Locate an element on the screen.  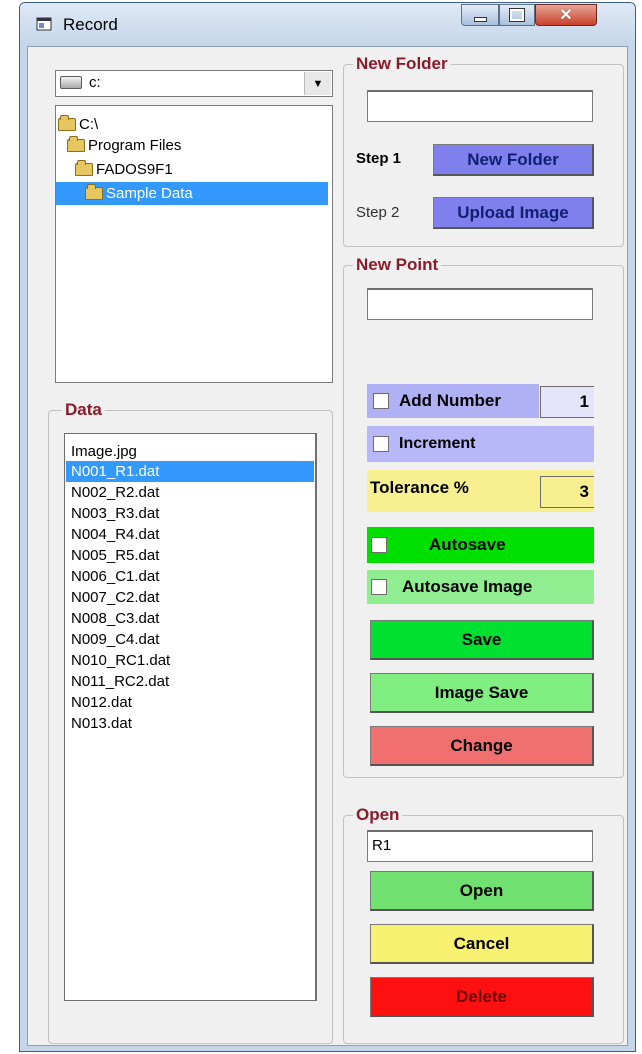
directory-item-label: FADOS9F1 is located at coordinates (134, 169).